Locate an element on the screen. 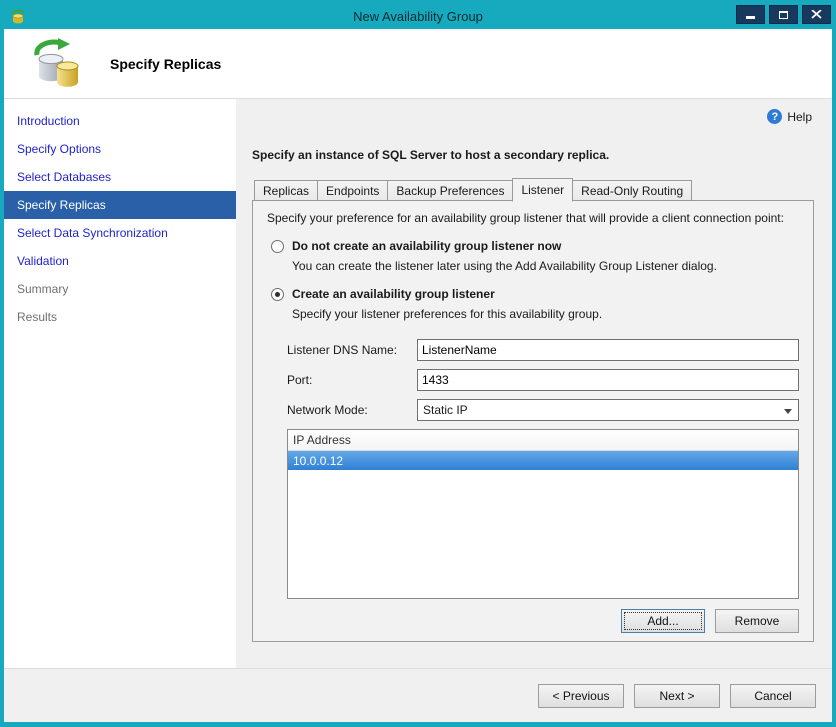 This screenshot has height=727, width=836. radio-icon-checked is located at coordinates (277, 294).